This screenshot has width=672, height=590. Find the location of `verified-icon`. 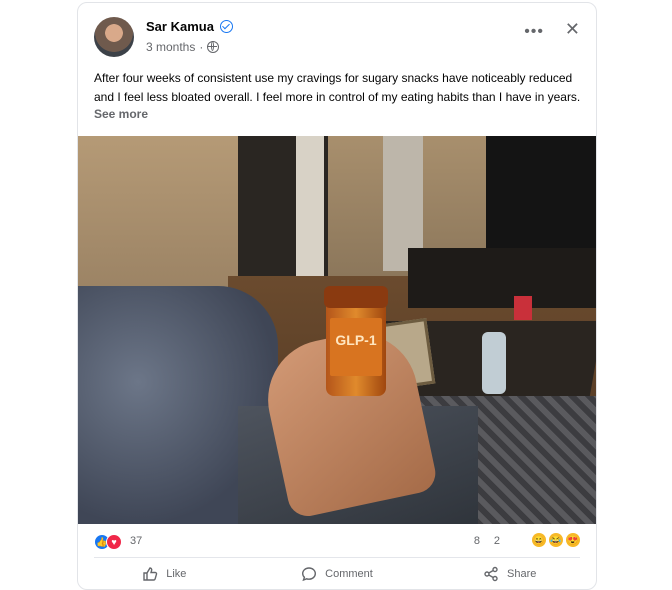

verified-icon is located at coordinates (226, 26).